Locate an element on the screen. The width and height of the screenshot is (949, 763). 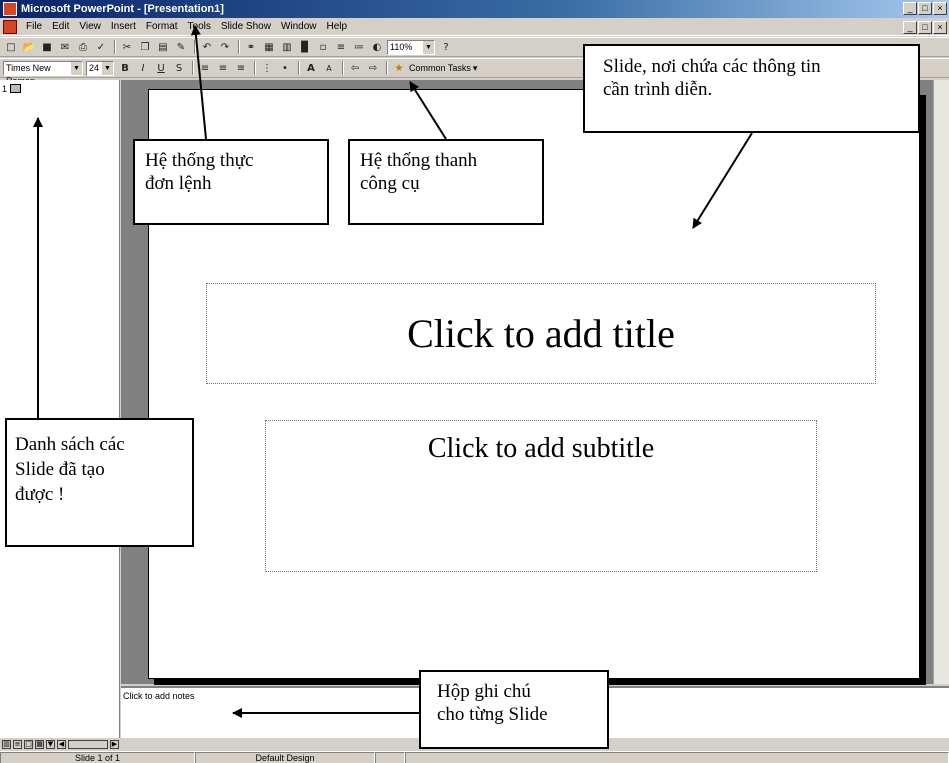
align-right-icon: ≡ is located at coordinates (241, 68).